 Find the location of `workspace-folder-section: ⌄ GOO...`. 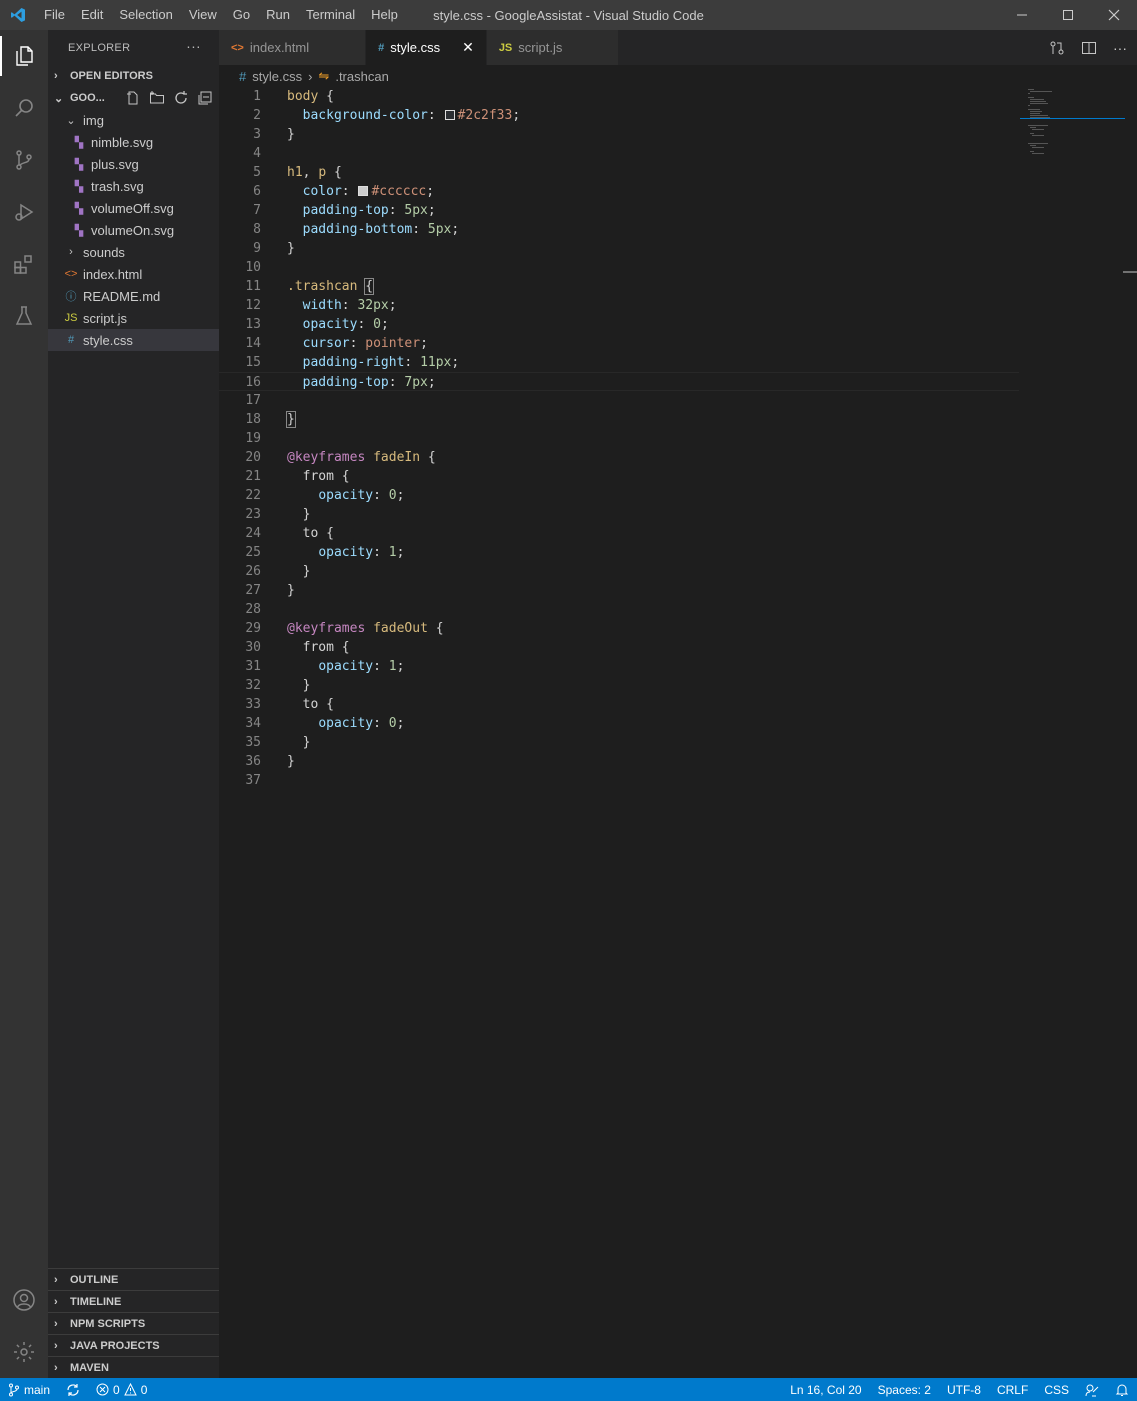

workspace-folder-section: ⌄ GOO... is located at coordinates (133, 98).